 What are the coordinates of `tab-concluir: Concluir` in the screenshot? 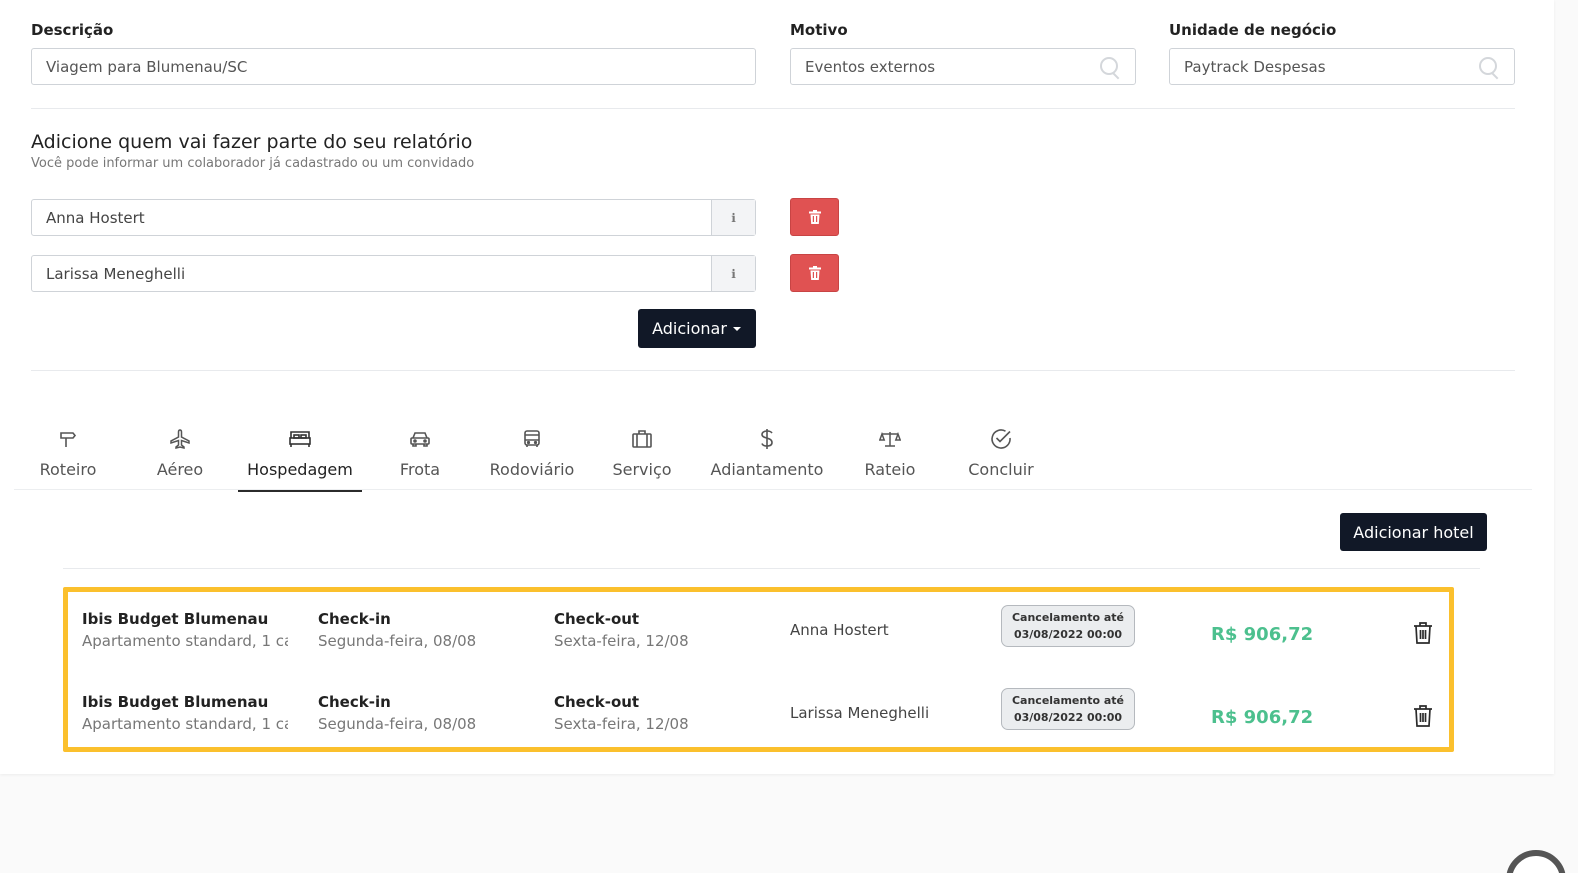 It's located at (1001, 447).